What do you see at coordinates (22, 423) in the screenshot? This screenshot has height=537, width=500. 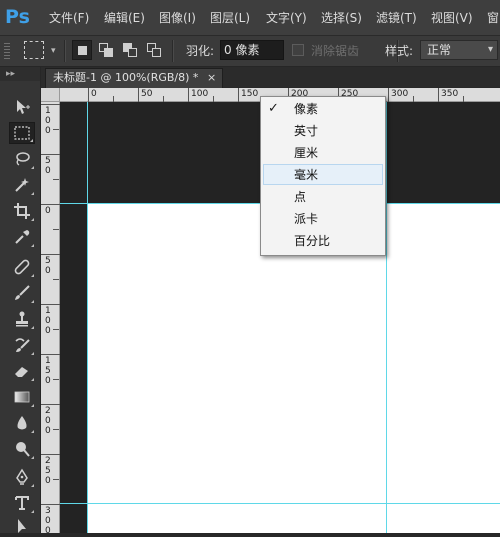 I see `blur-icon` at bounding box center [22, 423].